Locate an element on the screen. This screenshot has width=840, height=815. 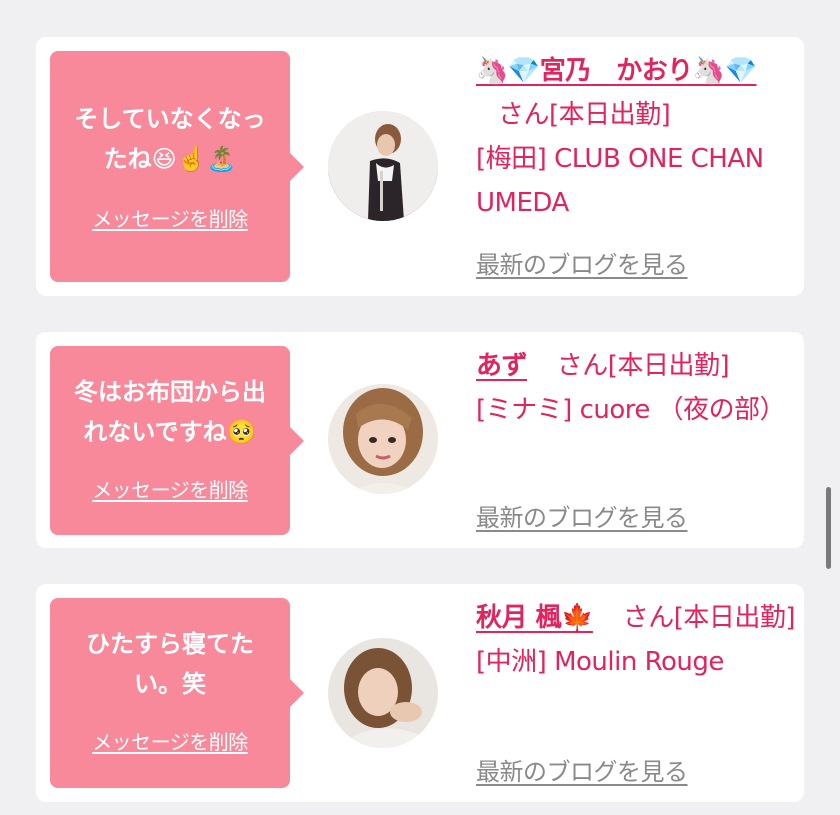
message-bubble: ひたすら寝てた い。笑 メッセージを削除 is located at coordinates (177, 693).